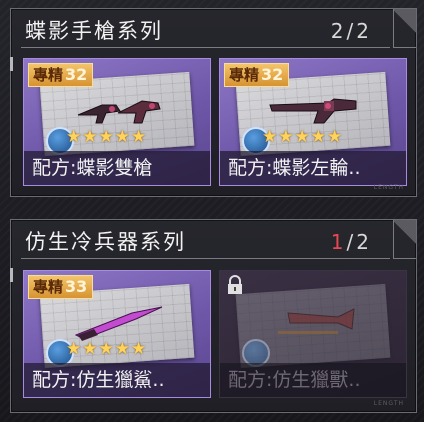  I want to click on recipe-name: 配方:仿生獵獸.., so click(313, 380).